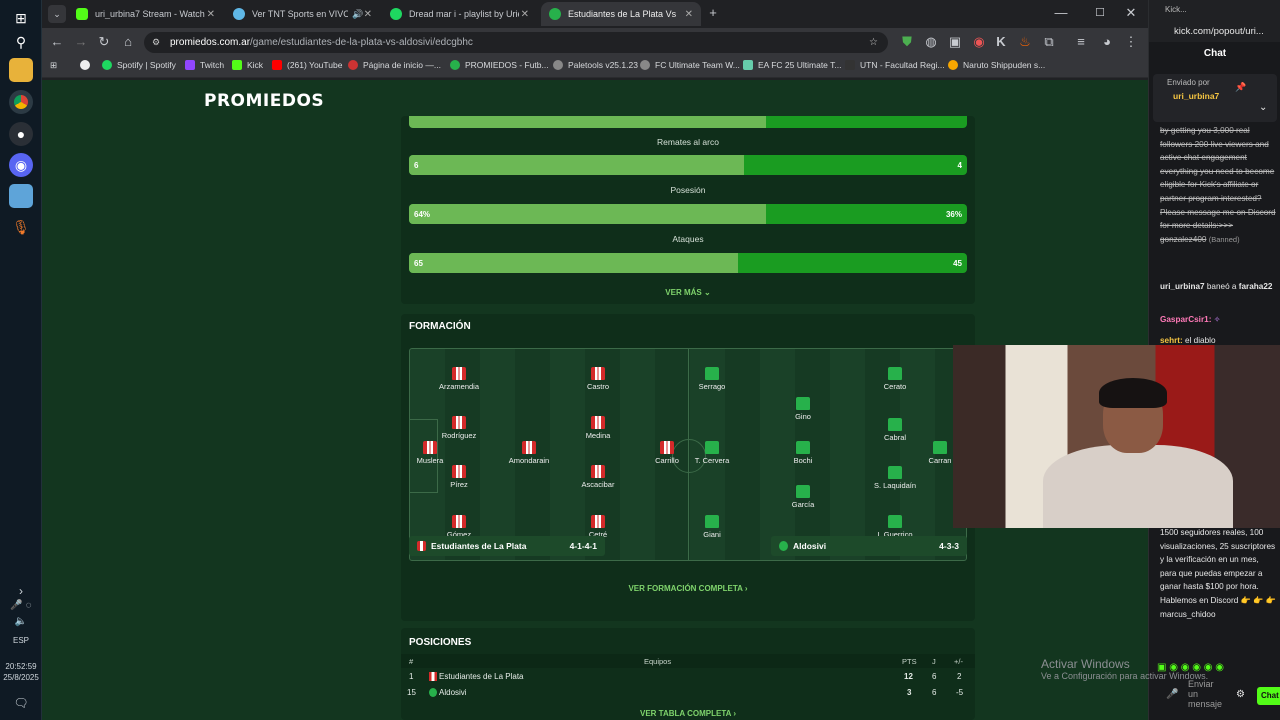 The image size is (1280, 720). I want to click on tab-promiedos-match: Estudiantes de La Plata Vs Aldosivi ✕, so click(621, 14).